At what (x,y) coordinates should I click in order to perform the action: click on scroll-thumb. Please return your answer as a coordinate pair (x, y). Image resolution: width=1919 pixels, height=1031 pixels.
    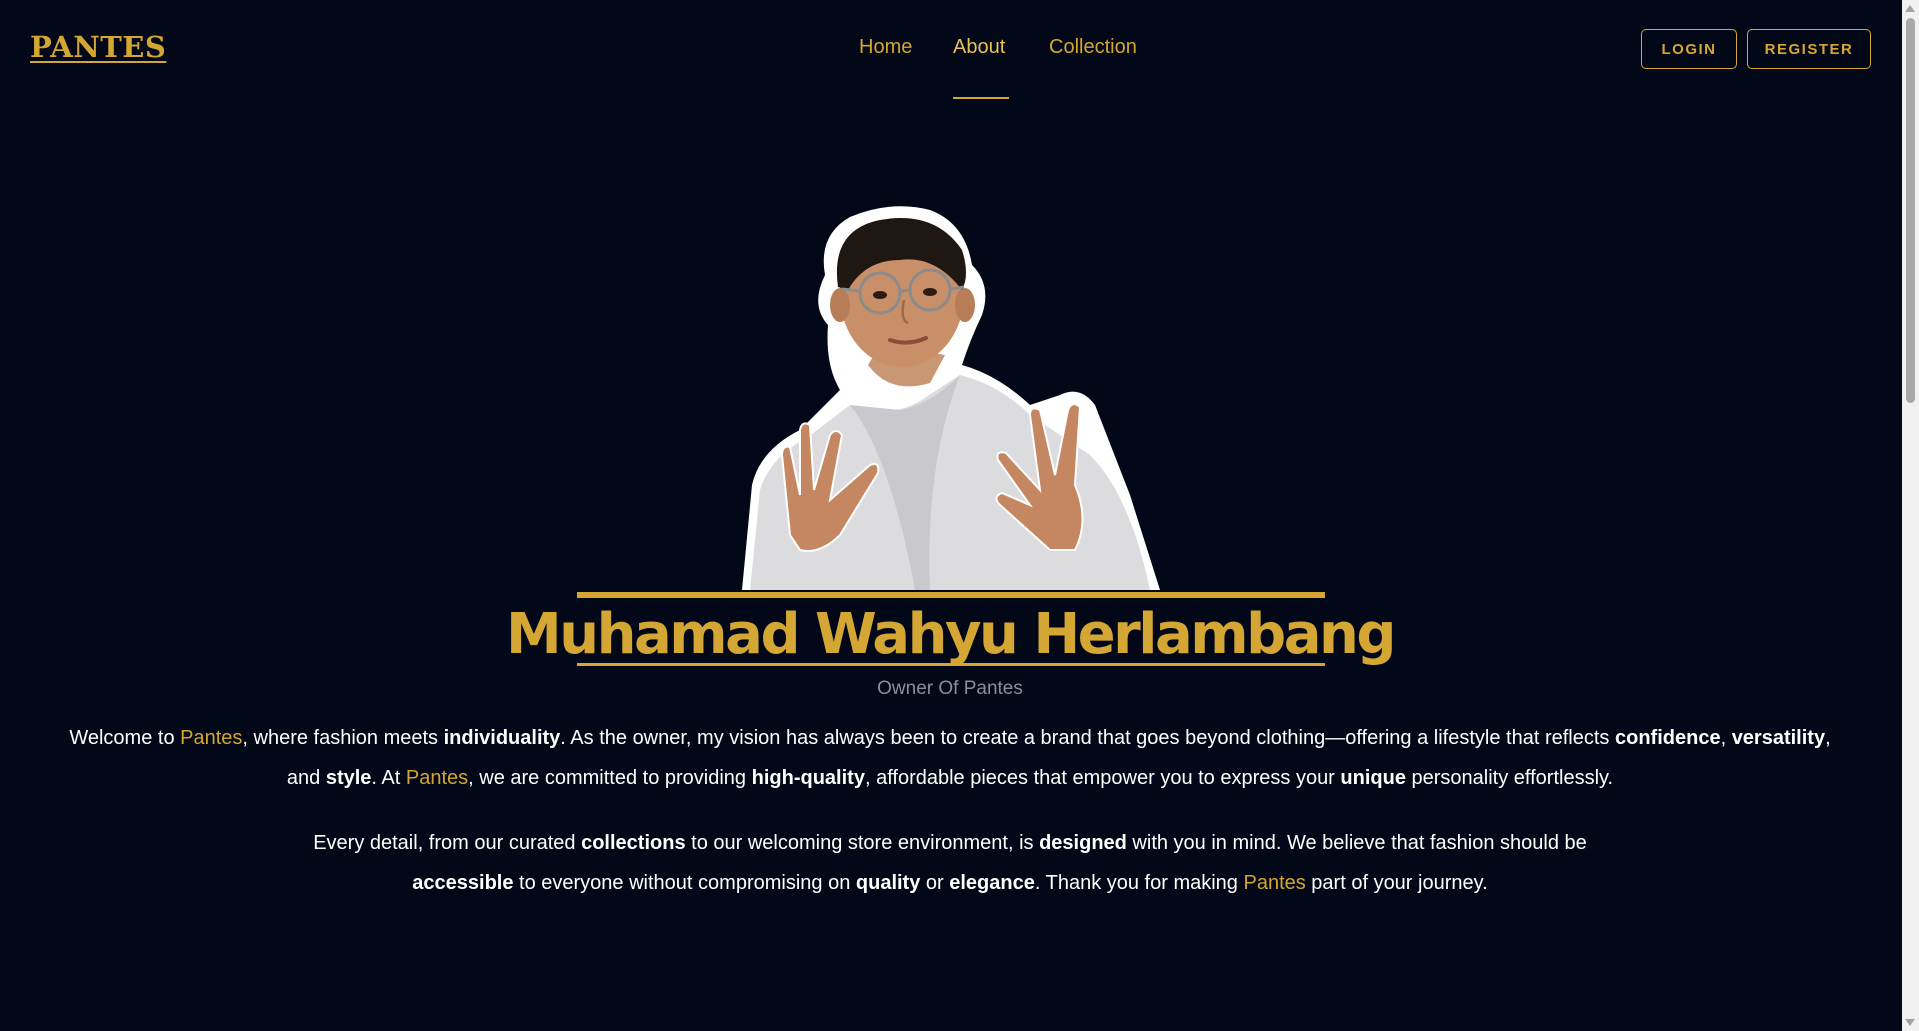
    Looking at the image, I should click on (1910, 210).